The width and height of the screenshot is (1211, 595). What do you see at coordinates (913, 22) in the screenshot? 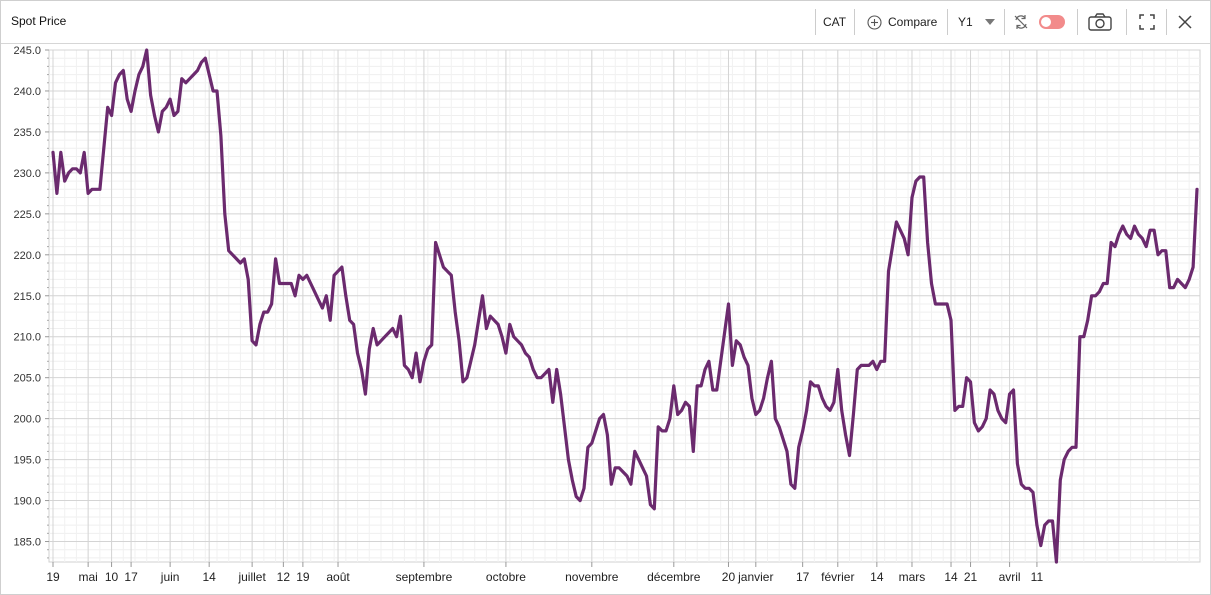
I see `compare-label: Compare` at bounding box center [913, 22].